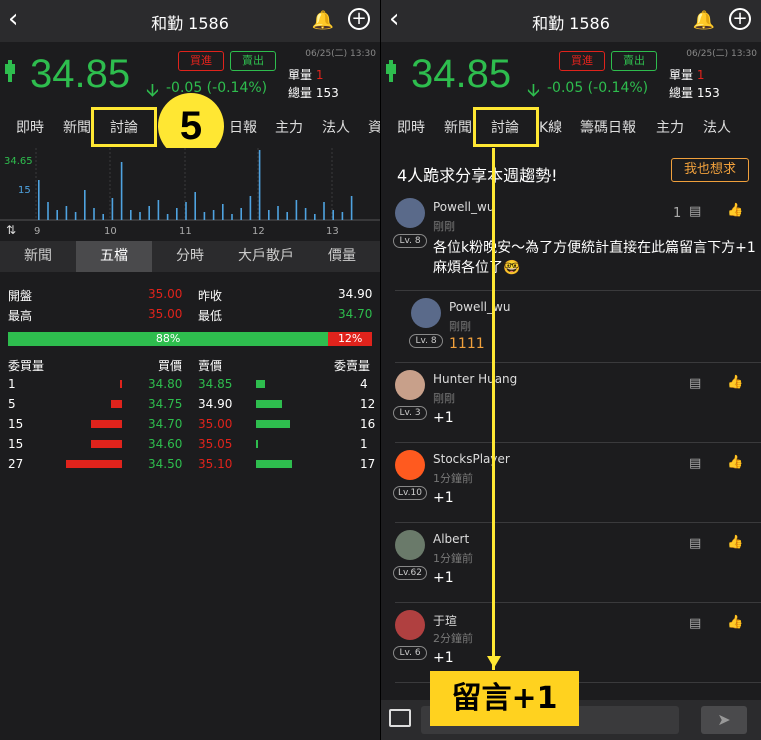 This screenshot has width=761, height=740. I want to click on subtab-price-volume: 價量, so click(342, 256).